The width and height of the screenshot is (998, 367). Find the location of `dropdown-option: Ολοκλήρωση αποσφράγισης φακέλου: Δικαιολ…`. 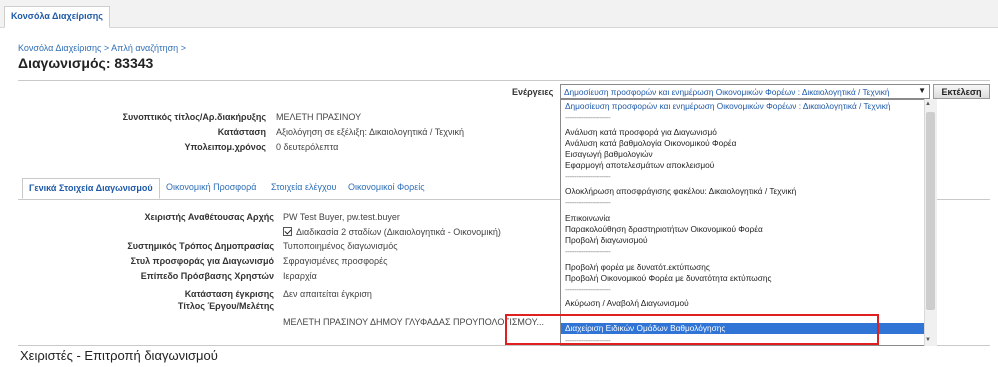

dropdown-option: Ολοκλήρωση αποσφράγισης φακέλου: Δικαιολ… is located at coordinates (680, 191).